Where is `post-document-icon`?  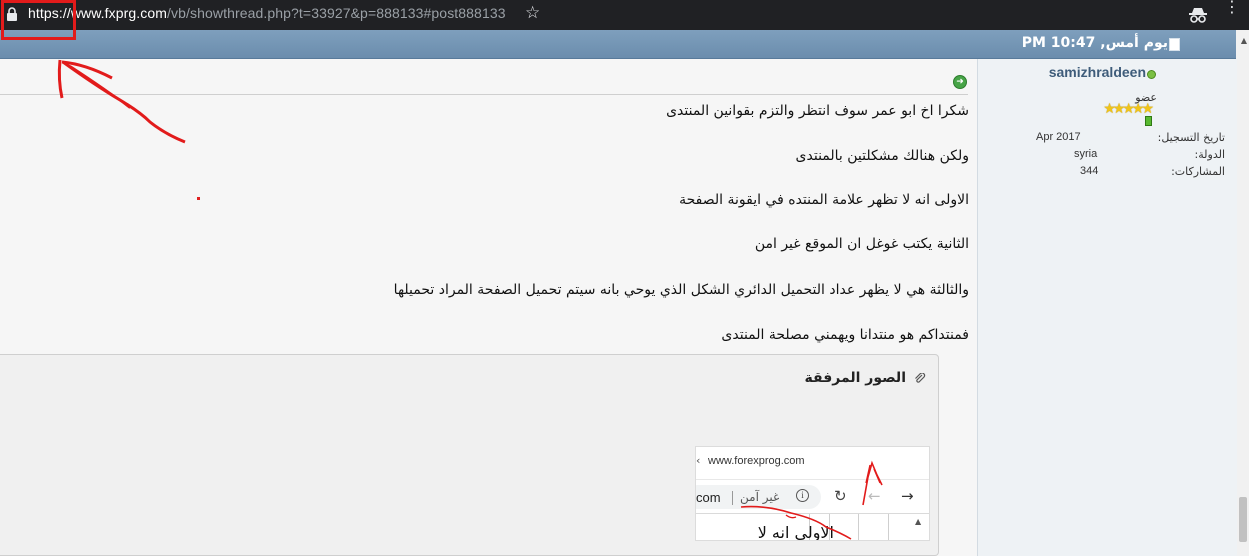
post-document-icon is located at coordinates (1174, 44).